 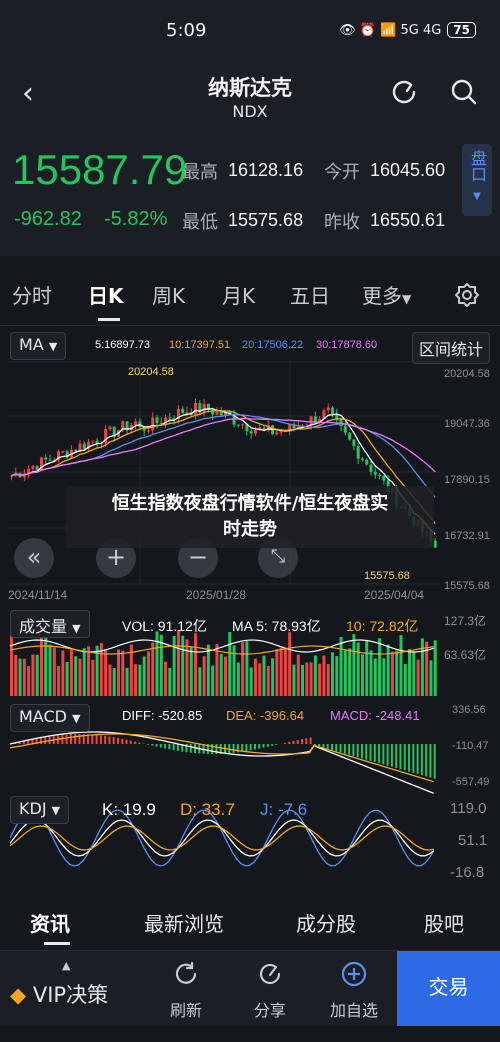 I want to click on tab-forum: 股吧, so click(x=444, y=922).